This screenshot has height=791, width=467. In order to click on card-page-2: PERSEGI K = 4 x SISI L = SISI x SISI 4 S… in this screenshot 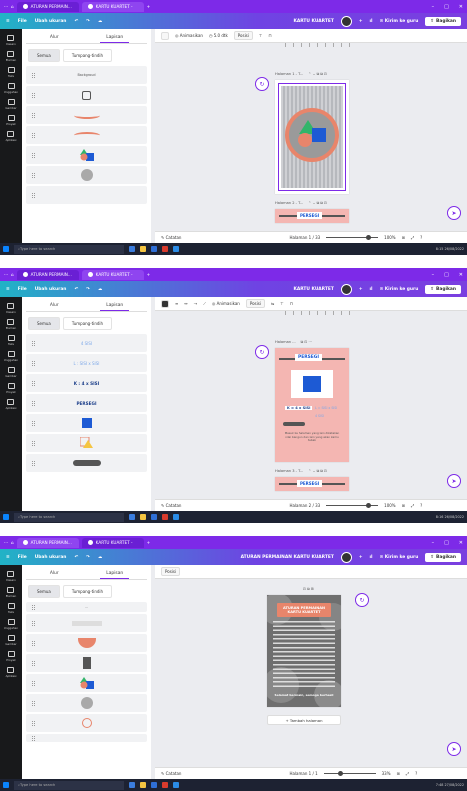, I will do `click(312, 405)`.